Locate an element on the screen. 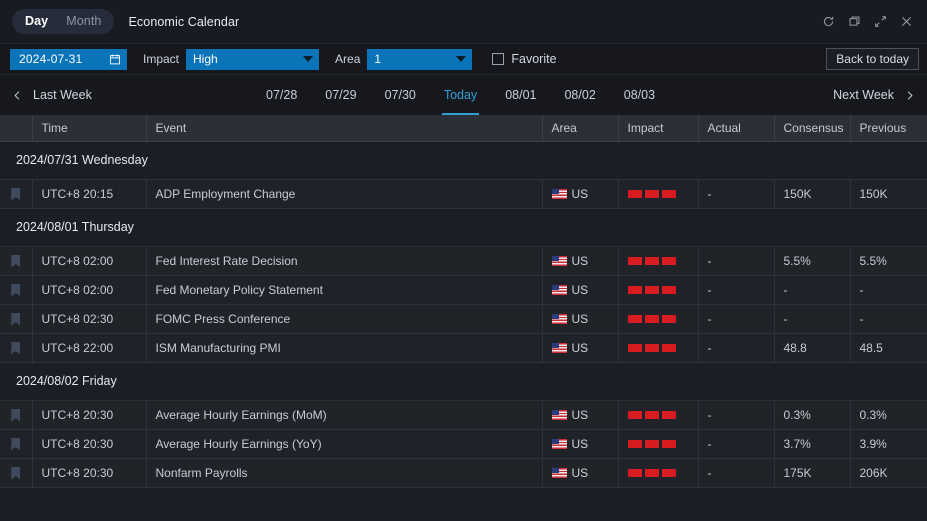 The width and height of the screenshot is (927, 521). column-area: Area is located at coordinates (580, 128).